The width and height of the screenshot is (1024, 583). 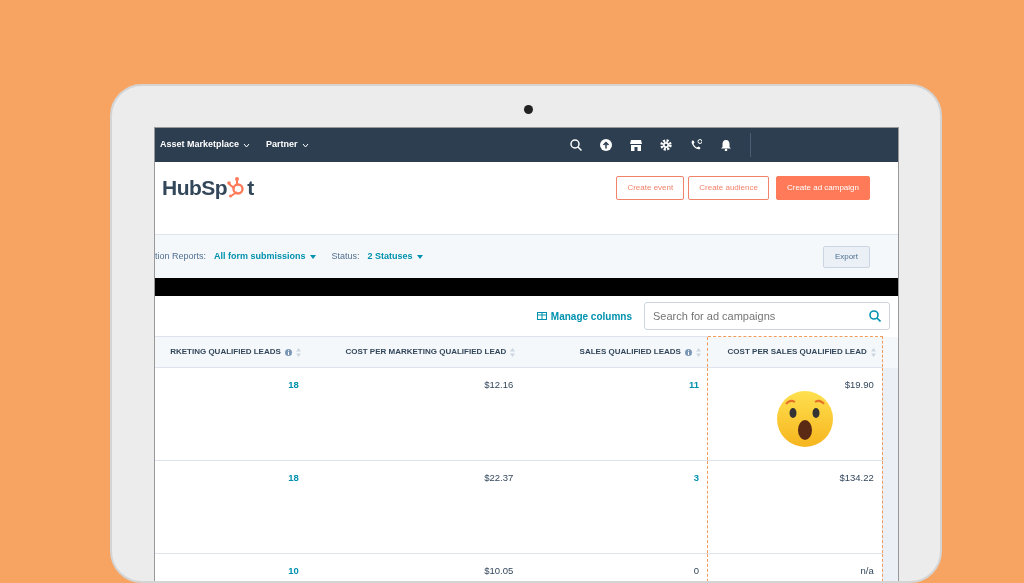 What do you see at coordinates (636, 145) in the screenshot?
I see `store-icon` at bounding box center [636, 145].